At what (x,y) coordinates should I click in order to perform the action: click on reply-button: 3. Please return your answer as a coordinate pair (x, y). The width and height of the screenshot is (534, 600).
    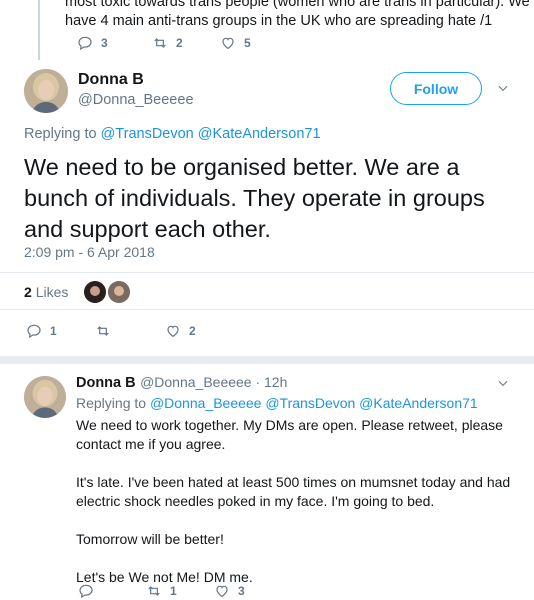
    Looking at the image, I should click on (114, 43).